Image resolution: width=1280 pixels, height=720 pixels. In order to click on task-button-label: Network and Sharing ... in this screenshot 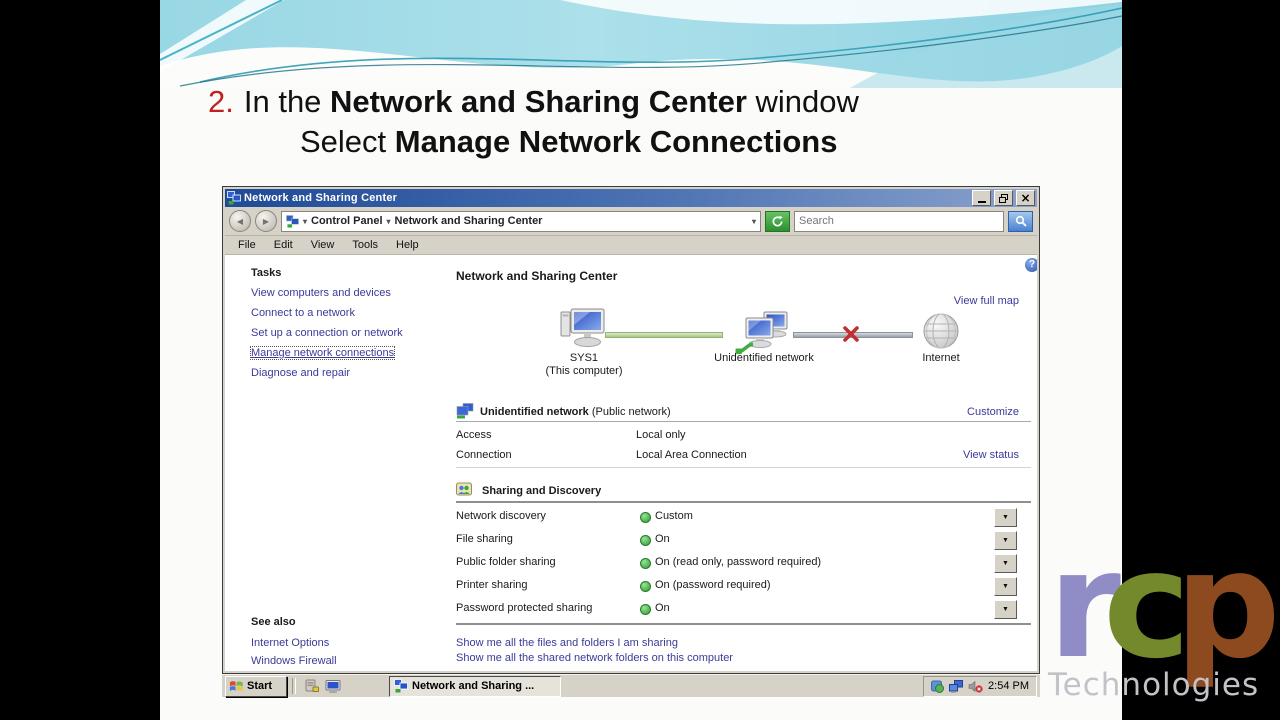, I will do `click(473, 686)`.